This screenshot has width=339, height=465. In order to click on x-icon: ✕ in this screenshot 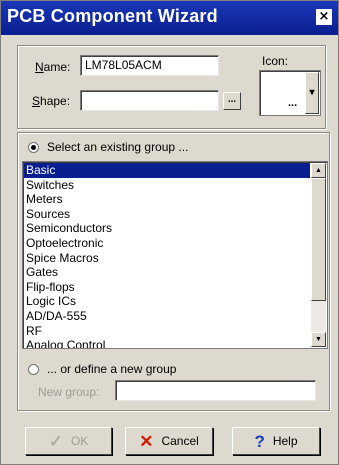, I will do `click(146, 441)`.